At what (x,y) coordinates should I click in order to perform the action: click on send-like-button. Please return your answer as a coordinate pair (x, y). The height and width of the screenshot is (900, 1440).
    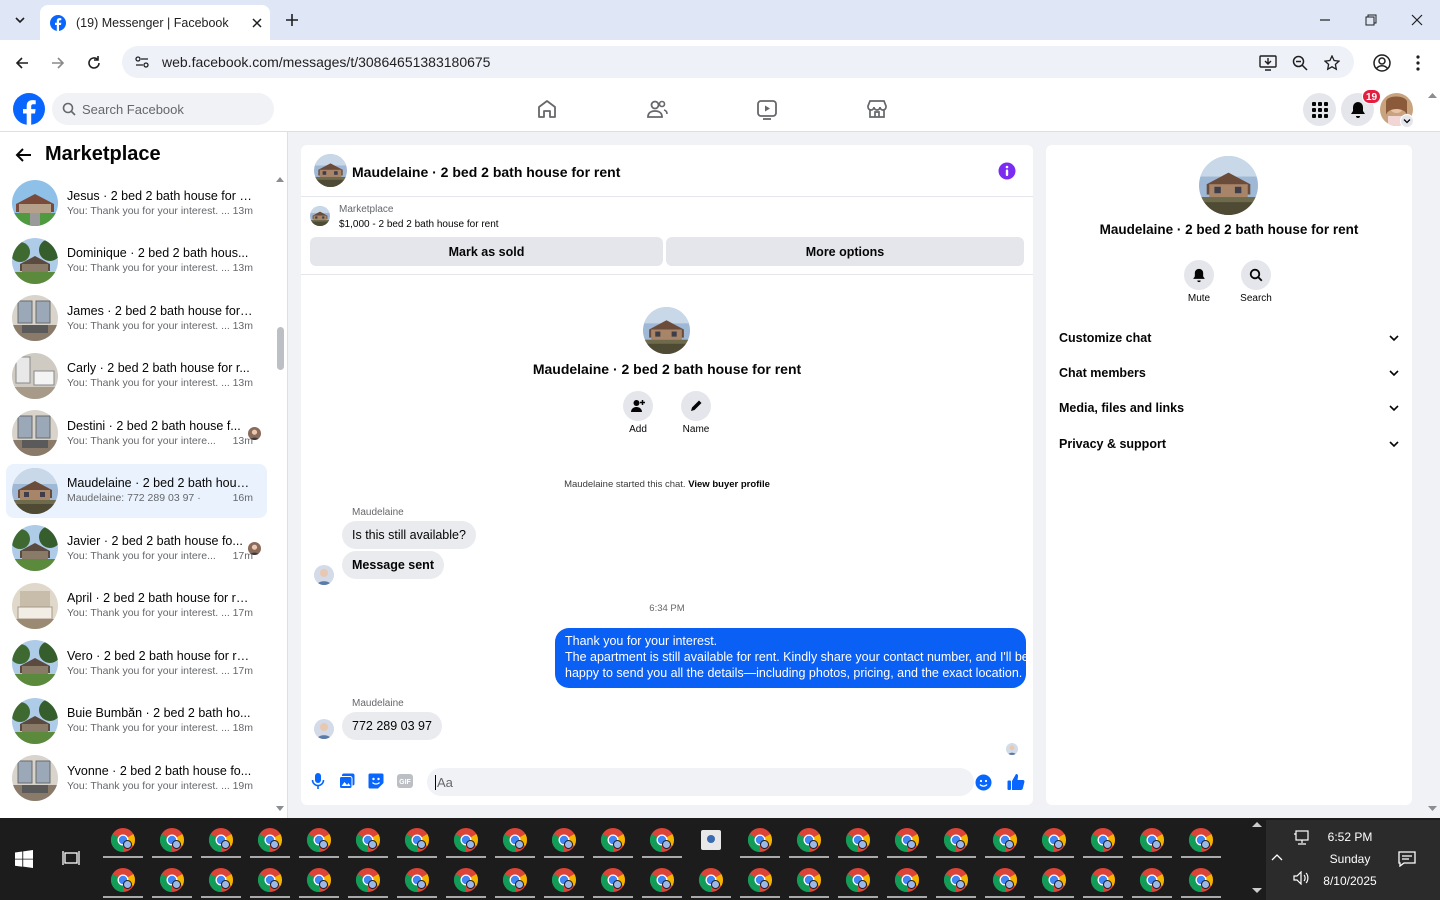
    Looking at the image, I should click on (1016, 782).